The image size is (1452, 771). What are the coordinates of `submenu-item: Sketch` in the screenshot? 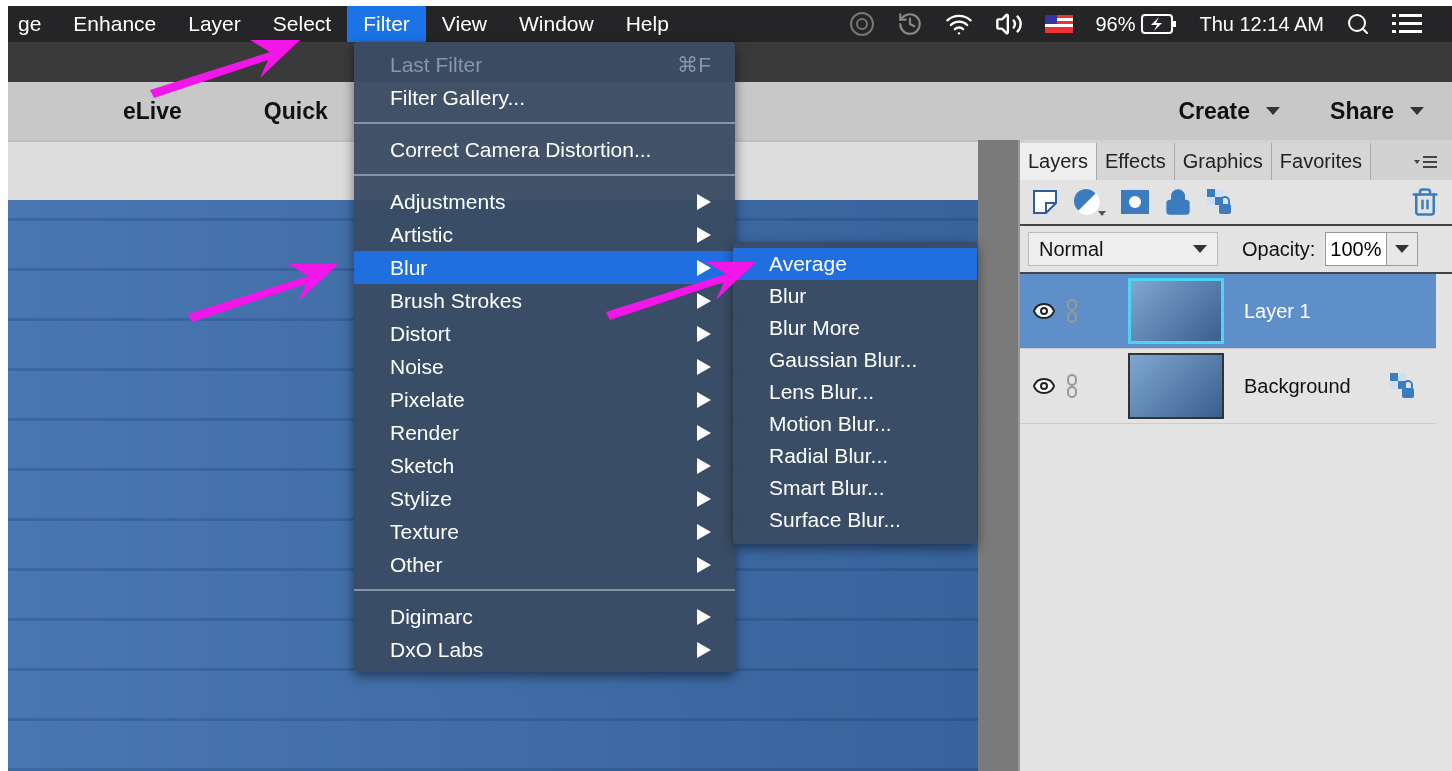 It's located at (544, 465).